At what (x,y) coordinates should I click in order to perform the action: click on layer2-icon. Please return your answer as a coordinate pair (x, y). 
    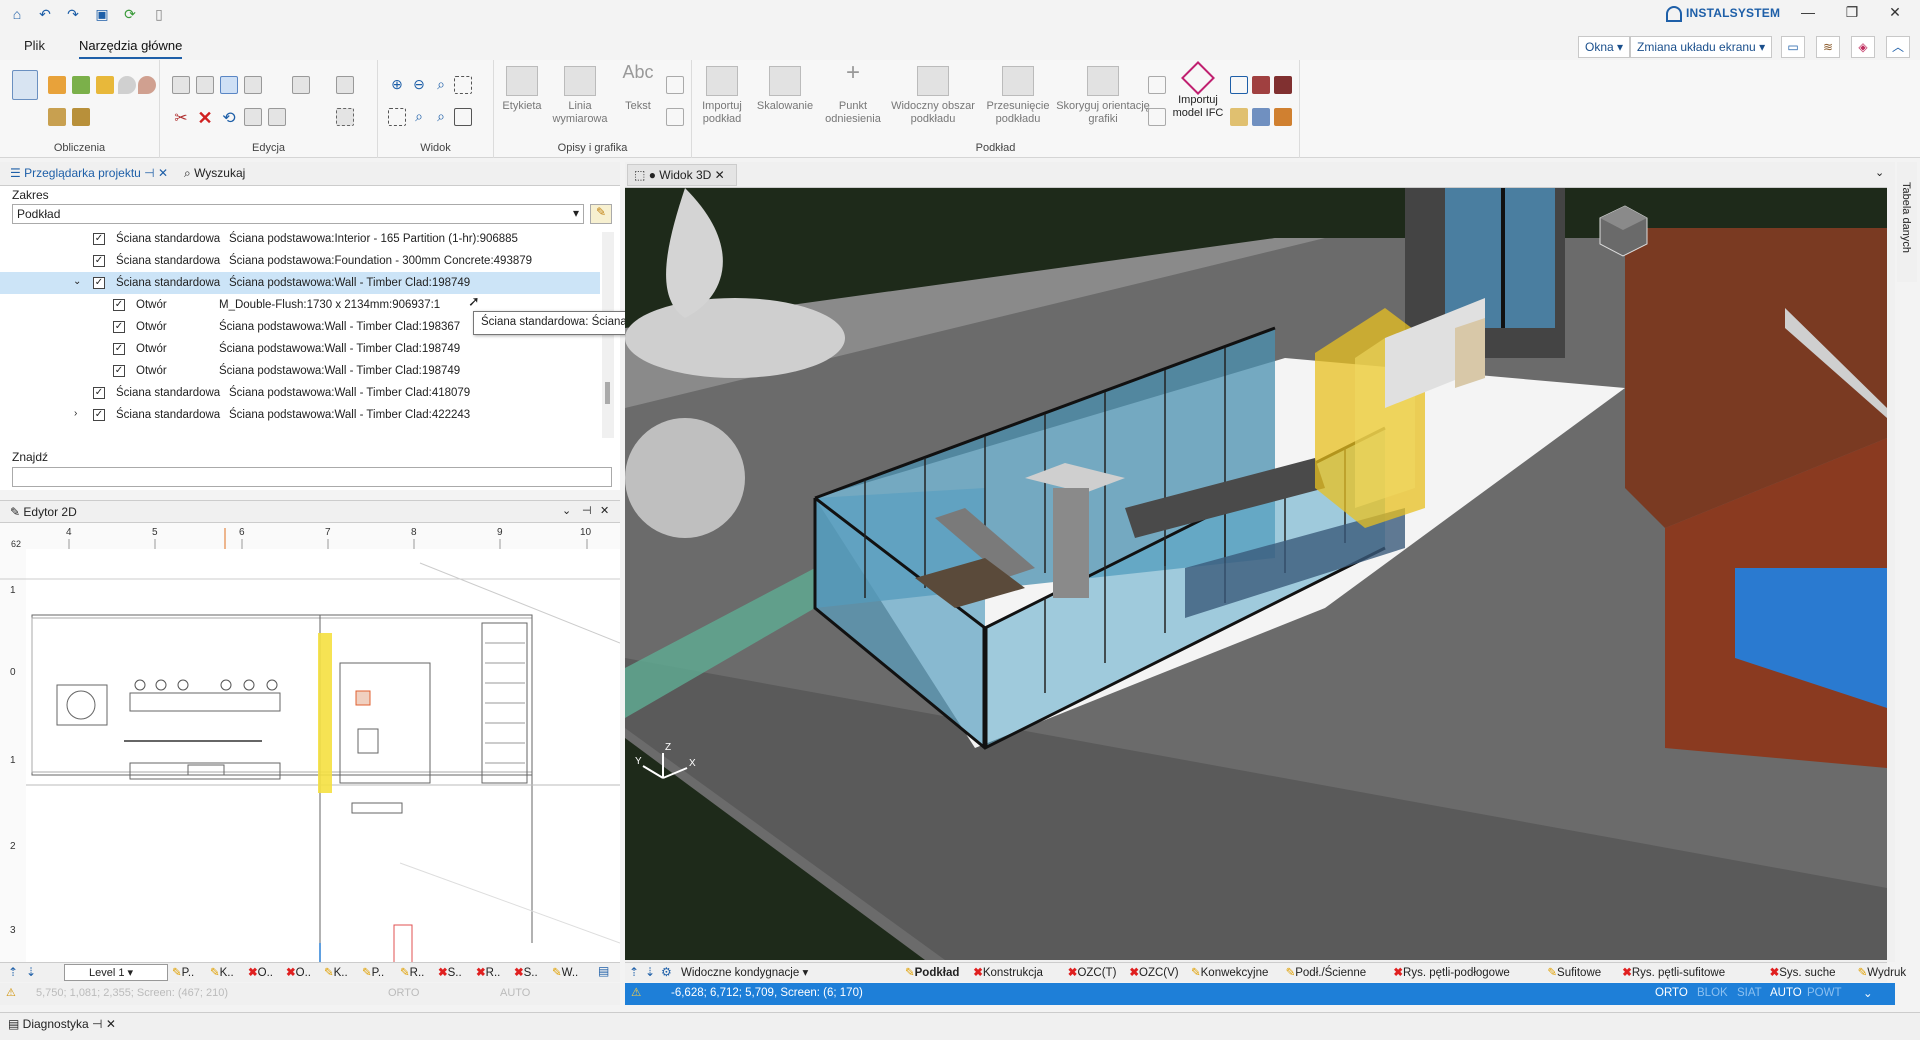
    Looking at the image, I should click on (1157, 117).